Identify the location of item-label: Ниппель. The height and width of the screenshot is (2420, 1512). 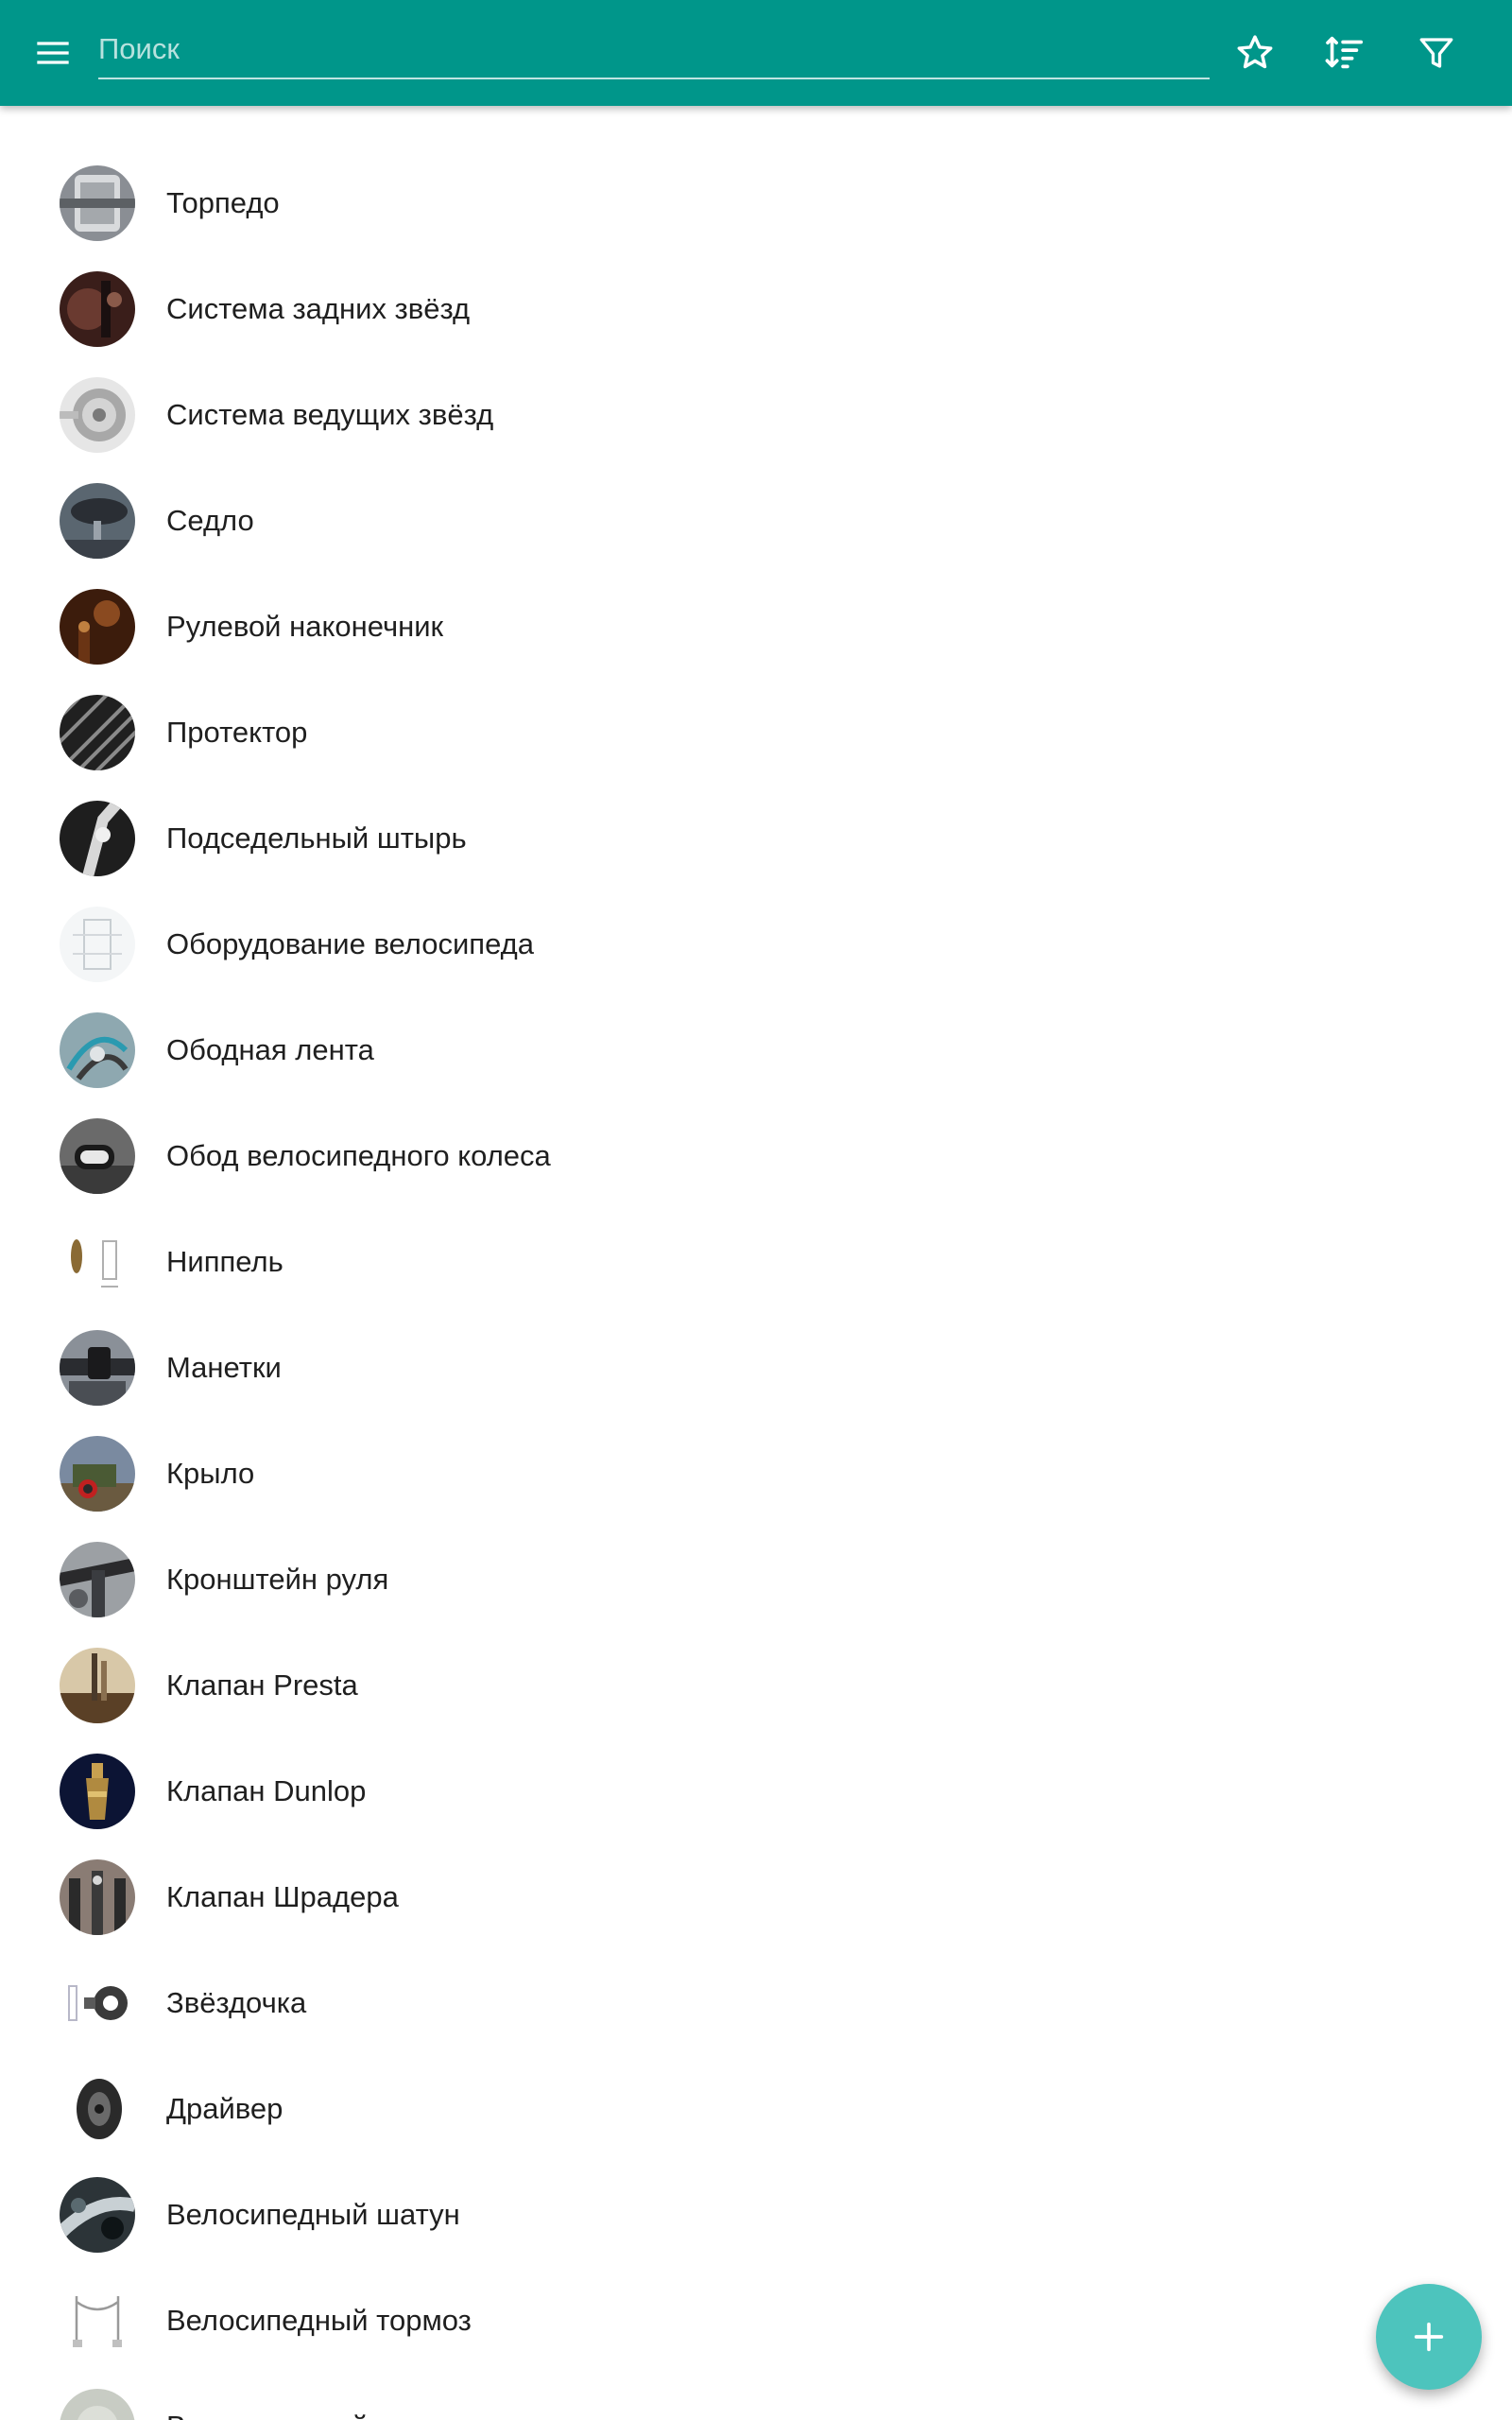
(225, 1261).